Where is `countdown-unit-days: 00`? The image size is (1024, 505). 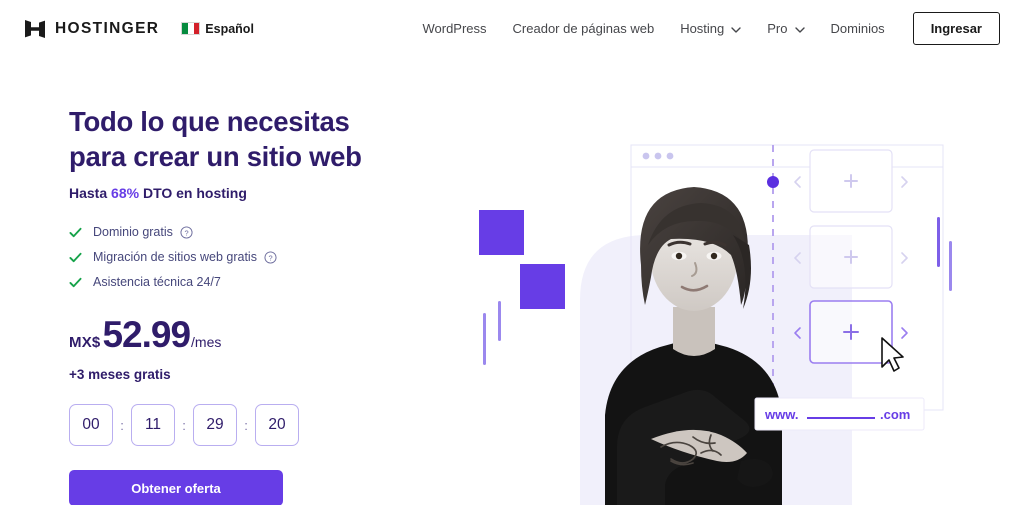 countdown-unit-days: 00 is located at coordinates (91, 425).